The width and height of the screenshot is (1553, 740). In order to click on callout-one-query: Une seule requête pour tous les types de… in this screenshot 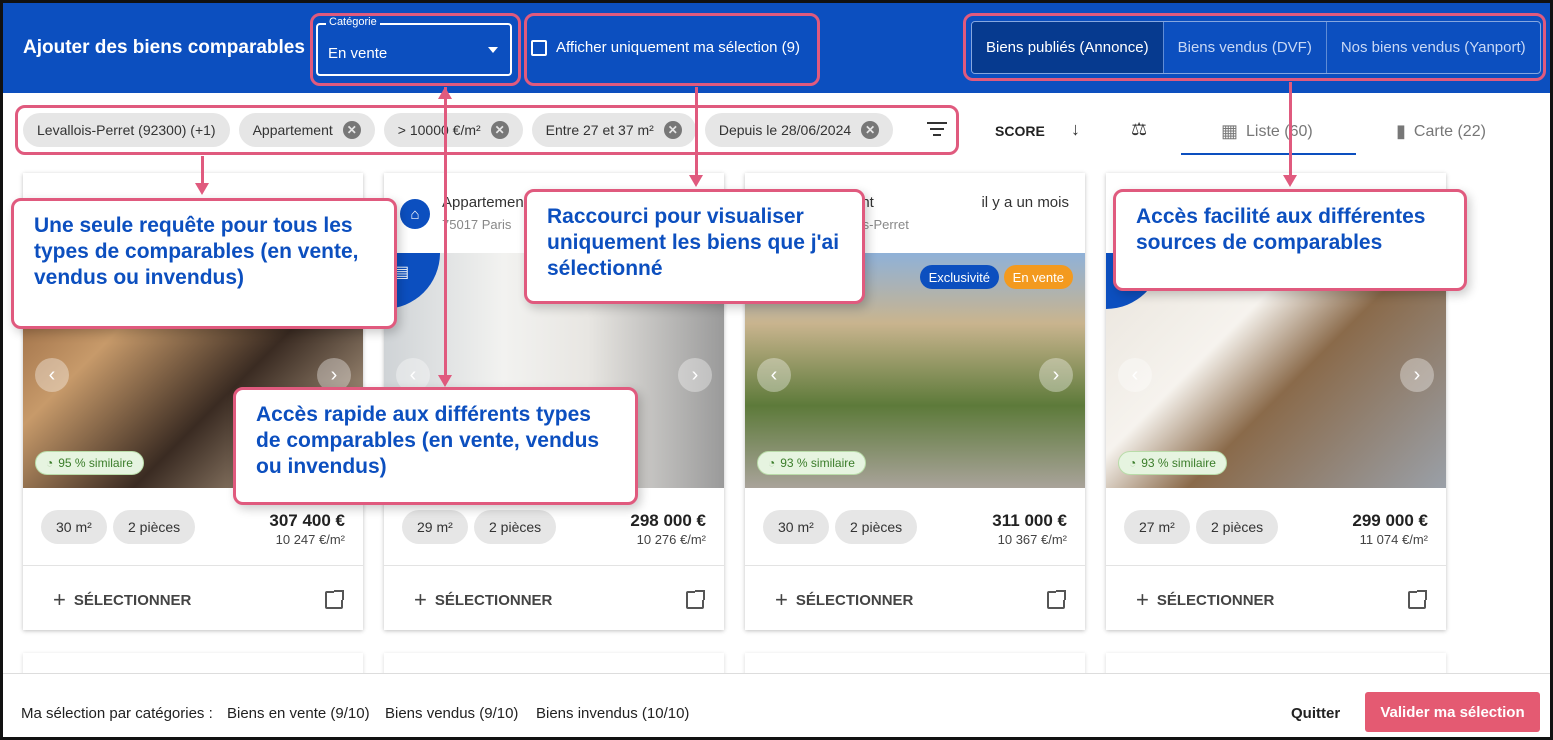, I will do `click(204, 263)`.